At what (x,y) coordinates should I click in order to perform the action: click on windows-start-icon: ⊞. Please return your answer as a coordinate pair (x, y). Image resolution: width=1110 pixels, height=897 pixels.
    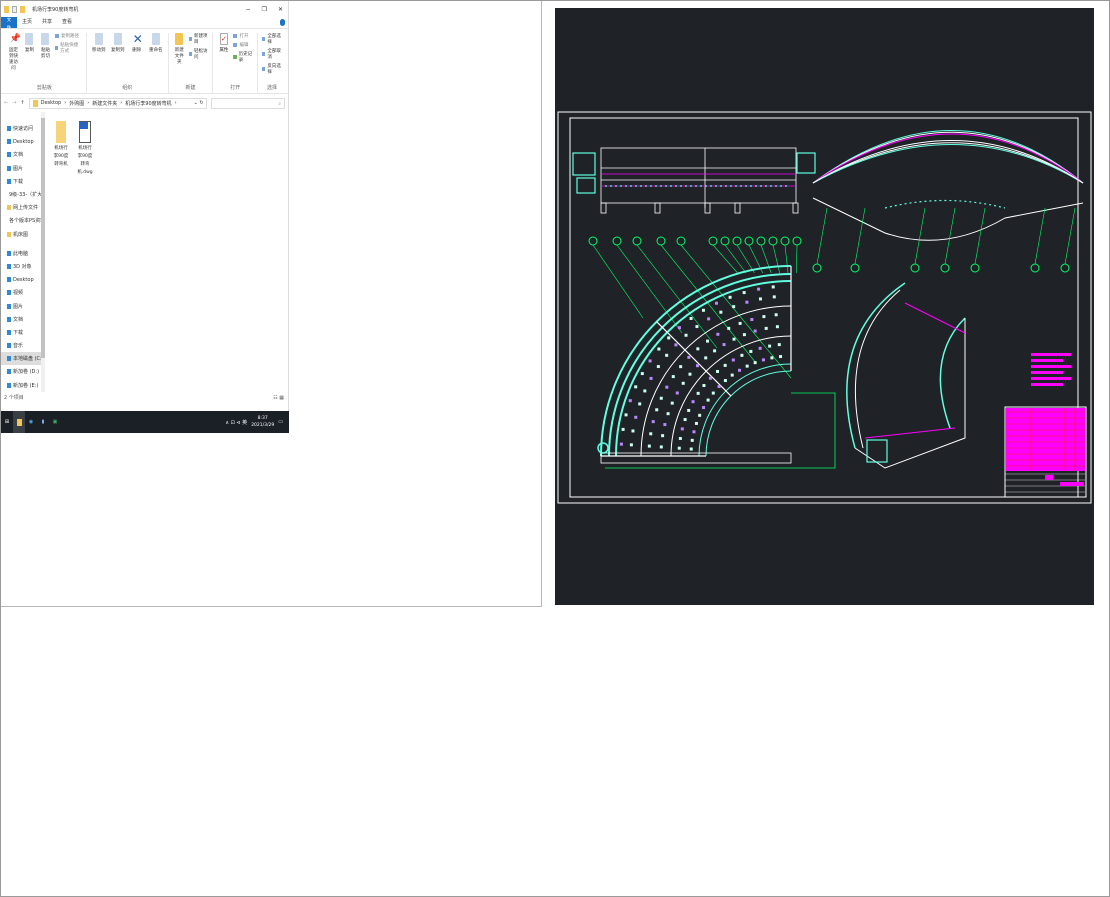
    Looking at the image, I should click on (7, 422).